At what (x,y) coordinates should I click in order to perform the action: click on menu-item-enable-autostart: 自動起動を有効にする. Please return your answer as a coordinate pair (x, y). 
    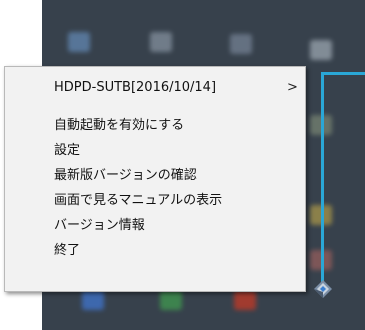
    Looking at the image, I should click on (155, 126).